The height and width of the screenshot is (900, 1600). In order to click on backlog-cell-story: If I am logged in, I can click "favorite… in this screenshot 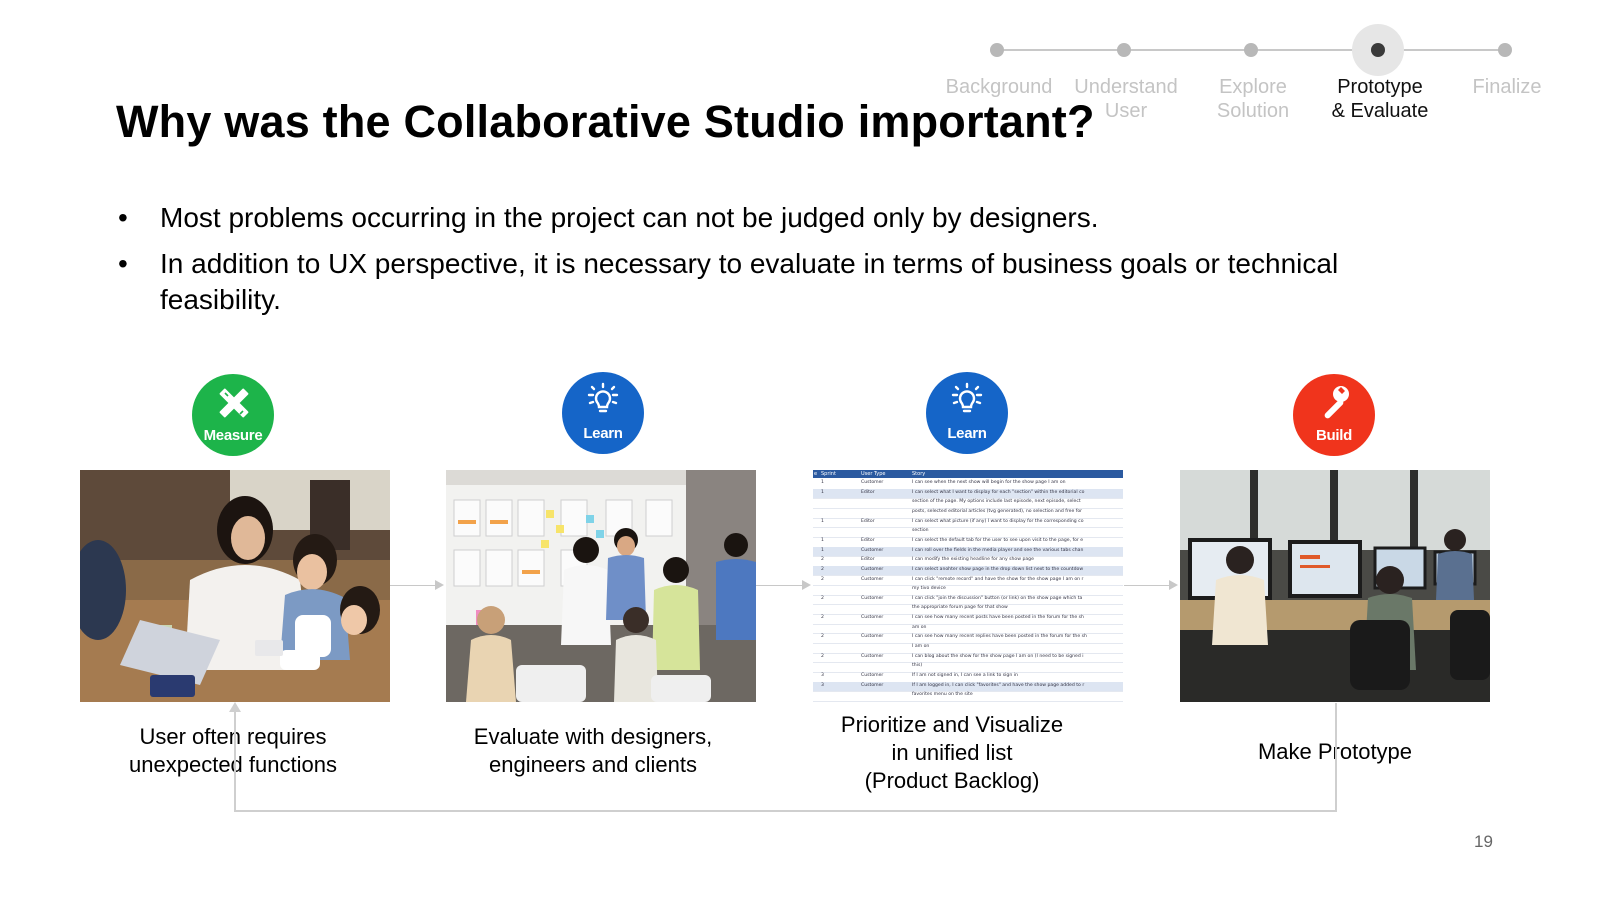, I will do `click(998, 685)`.